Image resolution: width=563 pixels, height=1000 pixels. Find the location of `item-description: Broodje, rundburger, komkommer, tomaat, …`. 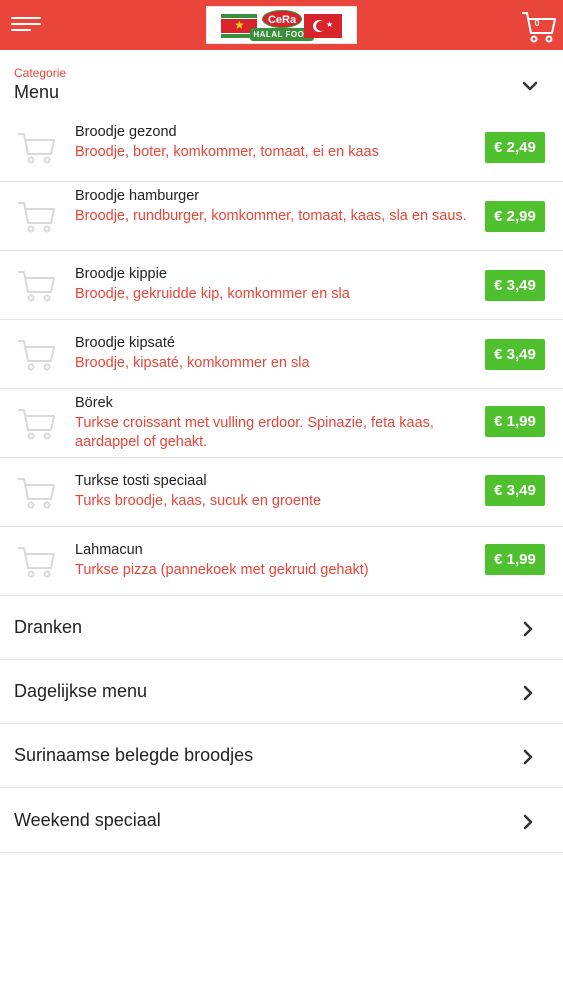

item-description: Broodje, rundburger, komkommer, tomaat, … is located at coordinates (271, 216).